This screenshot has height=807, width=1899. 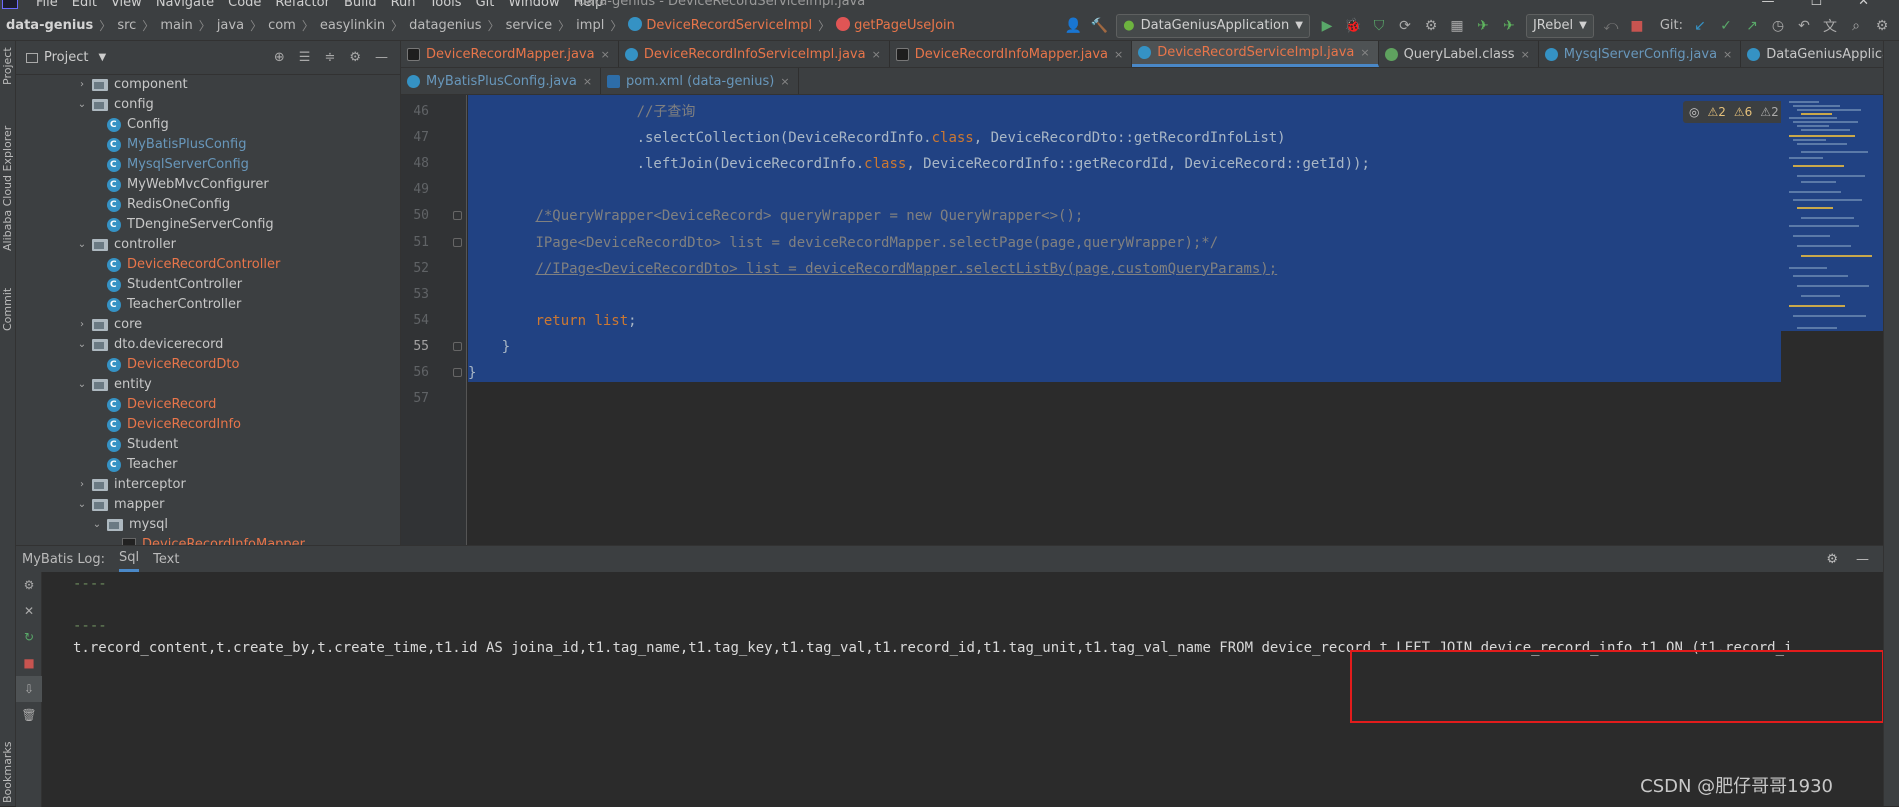 I want to click on project-panel-title: Project, so click(x=66, y=57).